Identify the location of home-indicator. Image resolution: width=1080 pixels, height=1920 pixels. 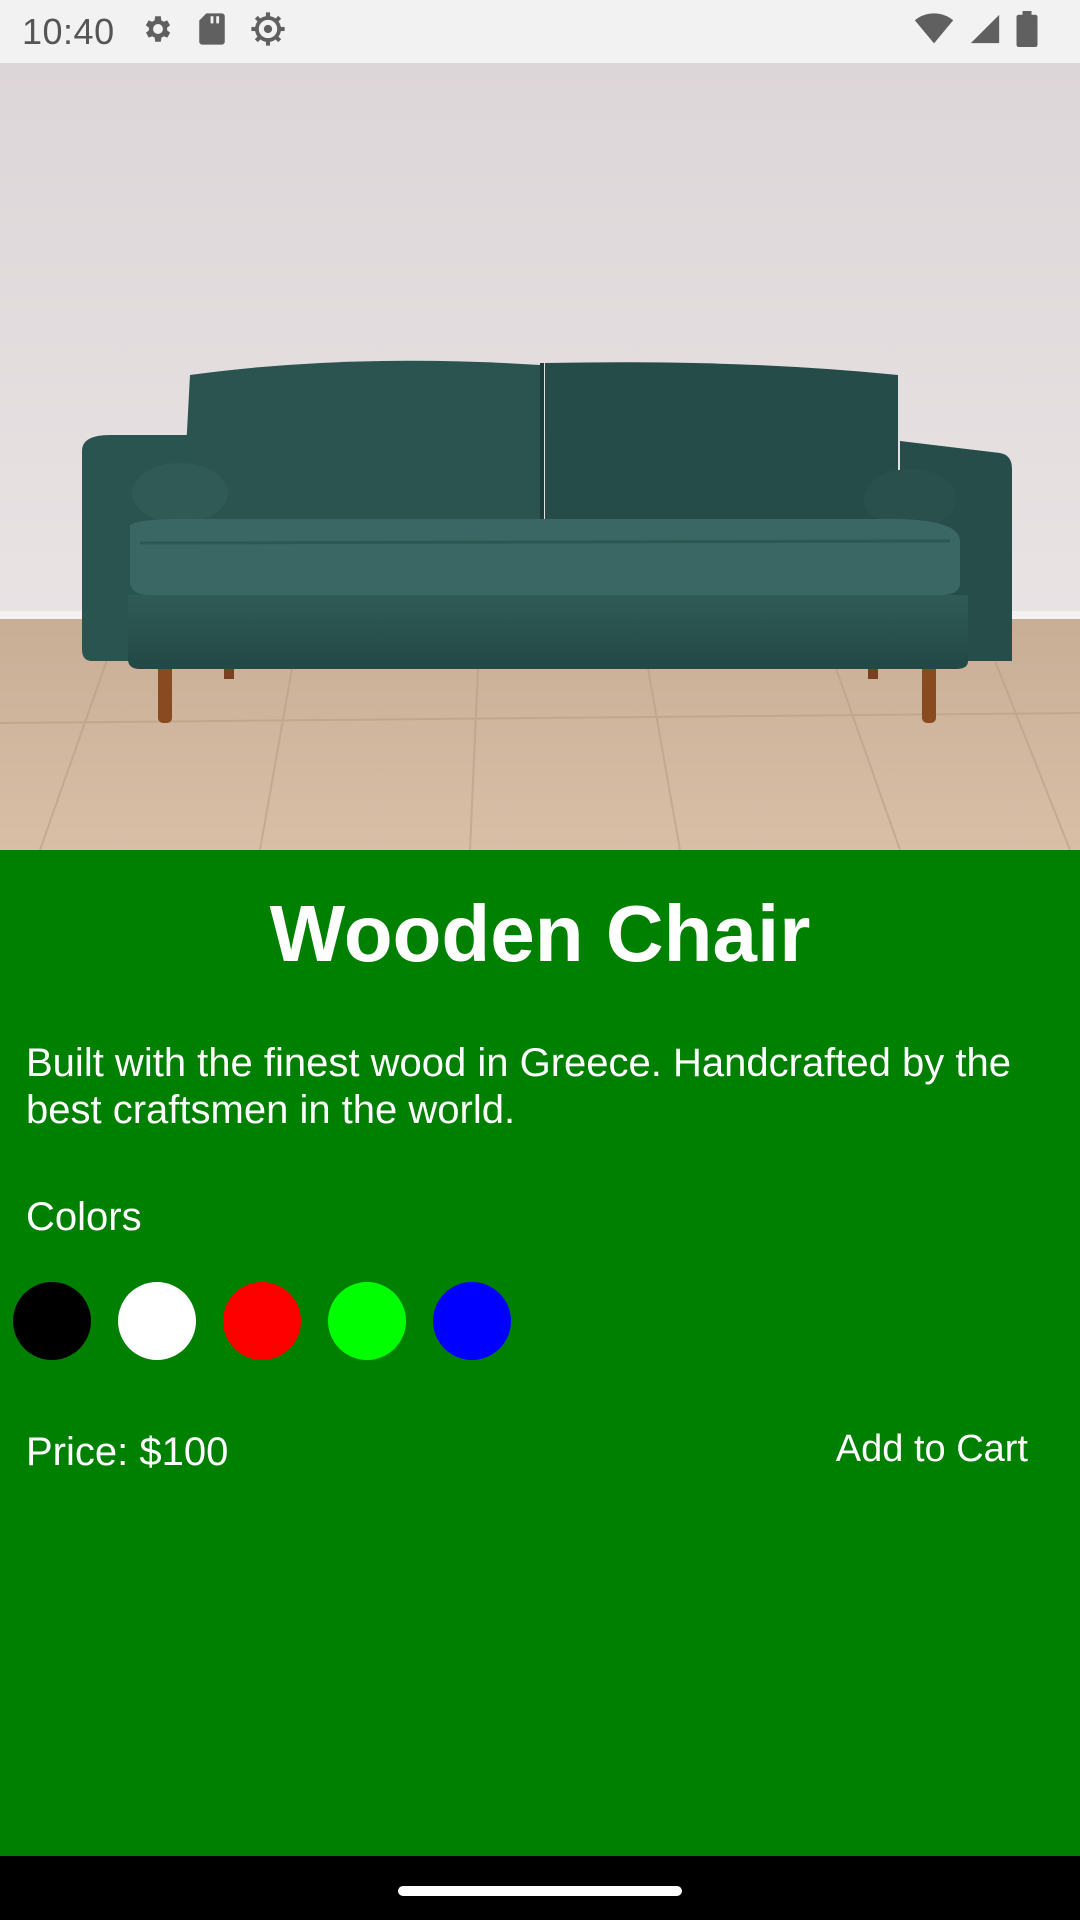
(540, 1891).